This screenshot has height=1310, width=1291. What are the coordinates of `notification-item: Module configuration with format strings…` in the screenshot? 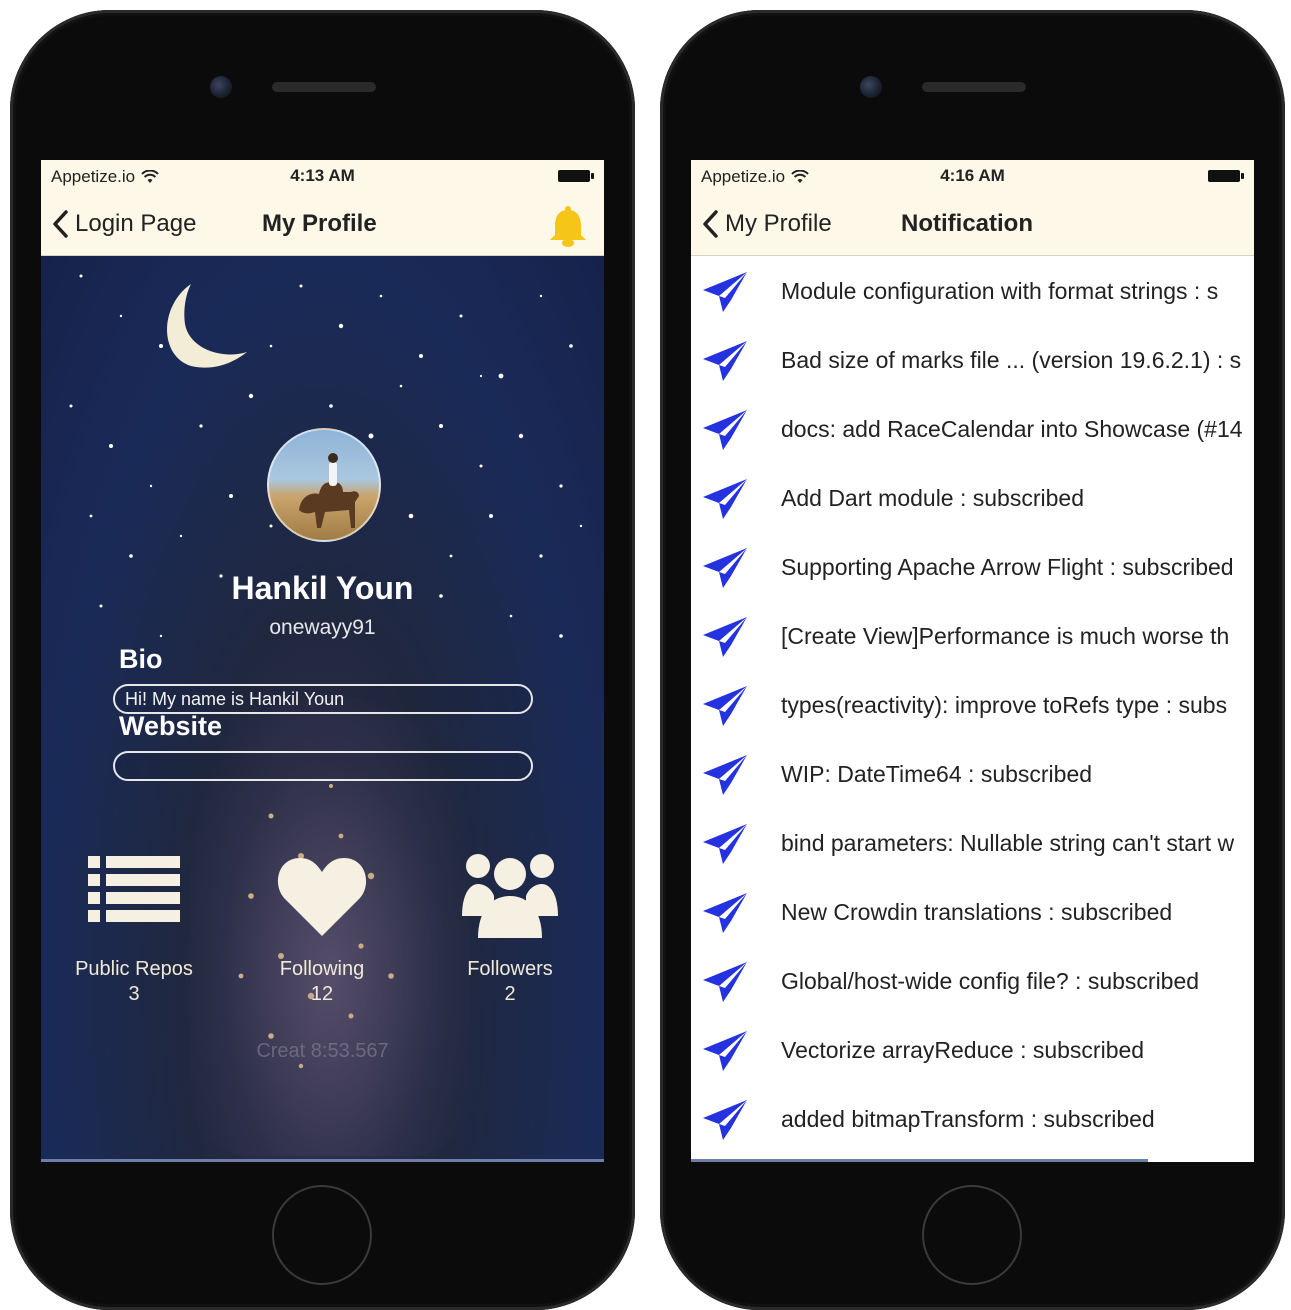 It's located at (972, 291).